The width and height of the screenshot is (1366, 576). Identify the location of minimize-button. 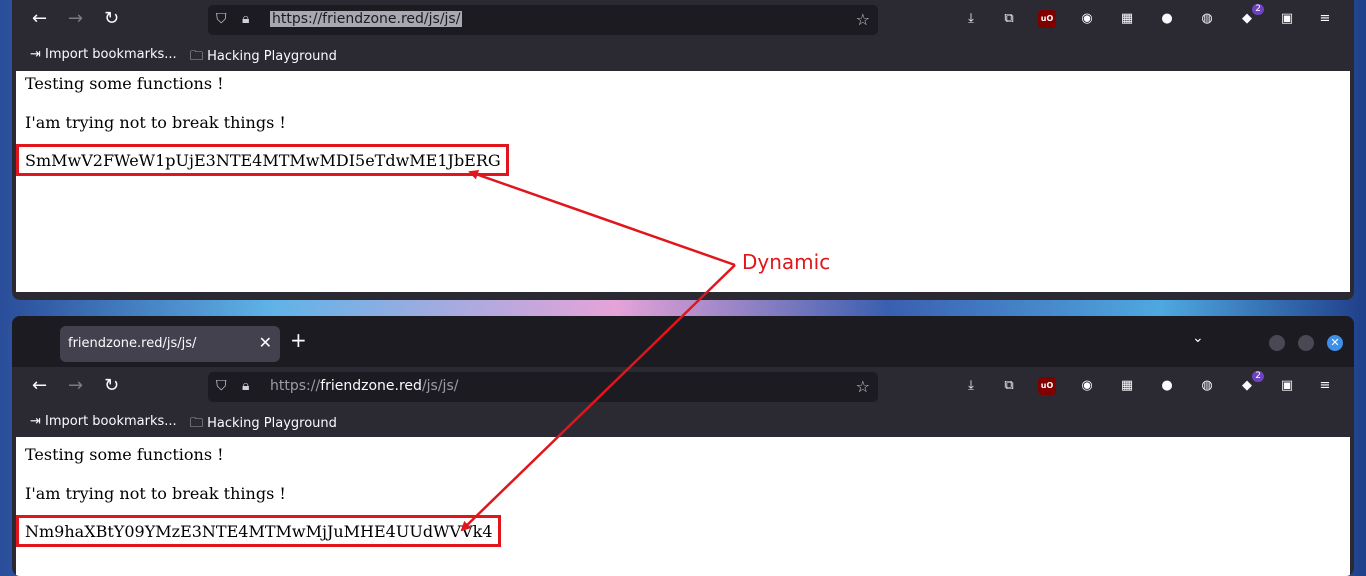
(1277, 343).